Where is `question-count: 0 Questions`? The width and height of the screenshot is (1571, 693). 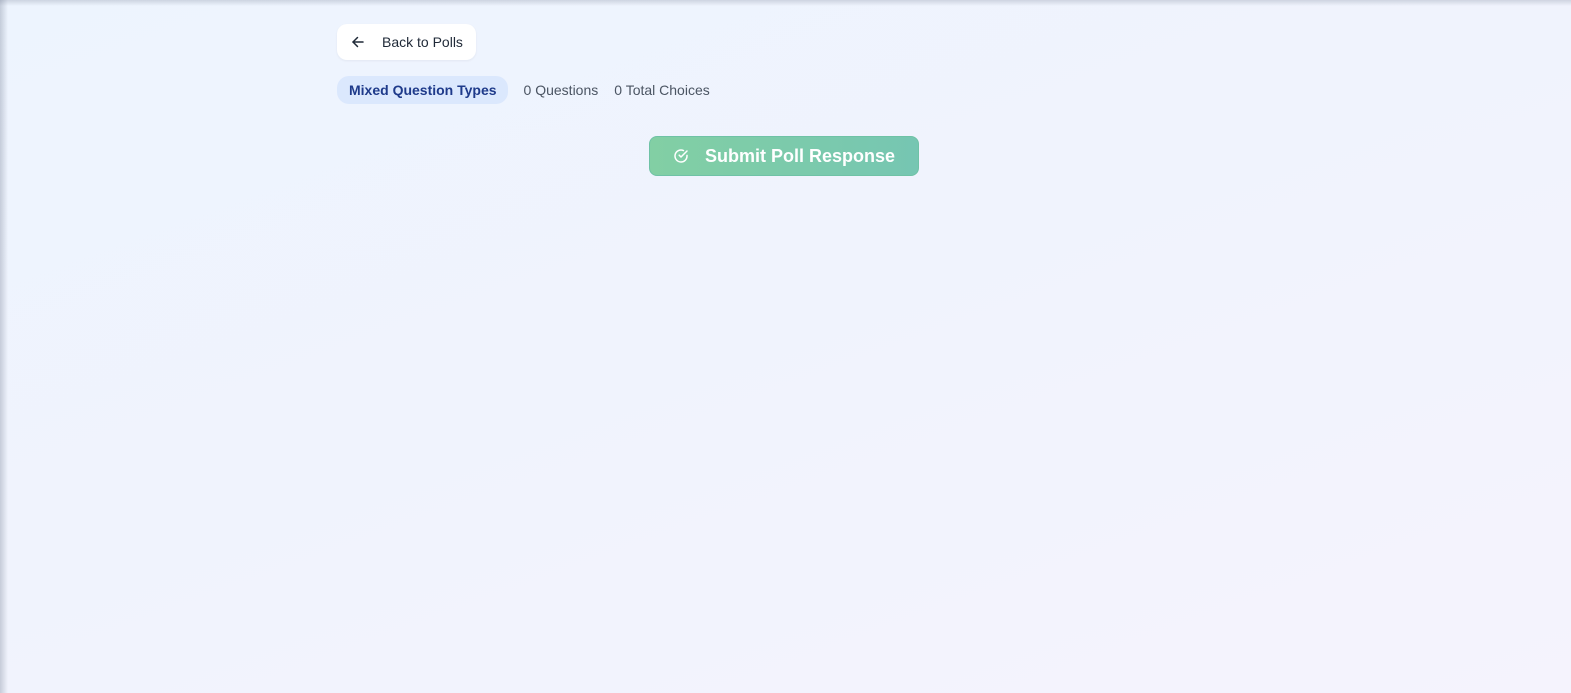 question-count: 0 Questions is located at coordinates (561, 90).